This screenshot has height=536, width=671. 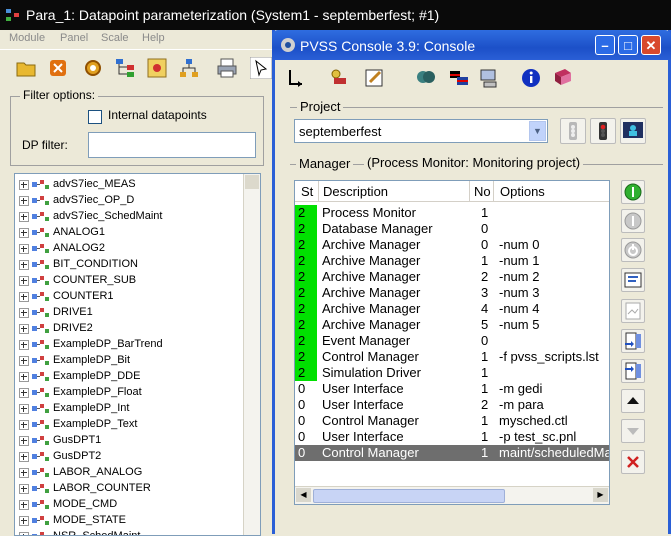 What do you see at coordinates (537, 131) in the screenshot?
I see `chevron-down-icon: ▼` at bounding box center [537, 131].